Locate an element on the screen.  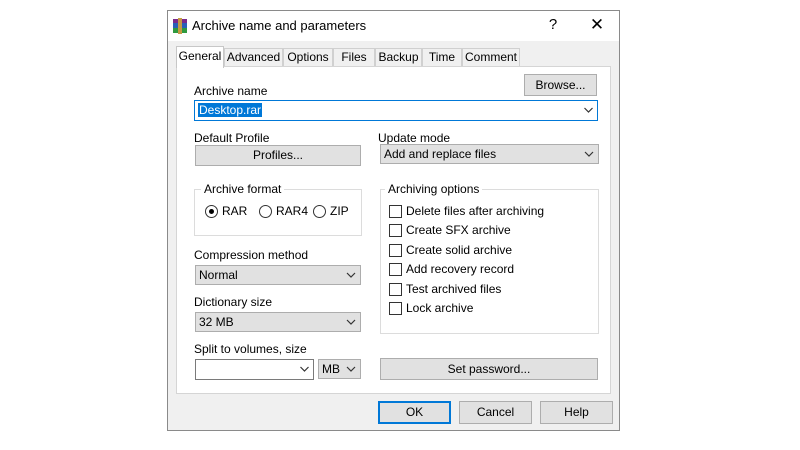
title-bar: Archive name and parameters ? ✕ is located at coordinates (393, 26).